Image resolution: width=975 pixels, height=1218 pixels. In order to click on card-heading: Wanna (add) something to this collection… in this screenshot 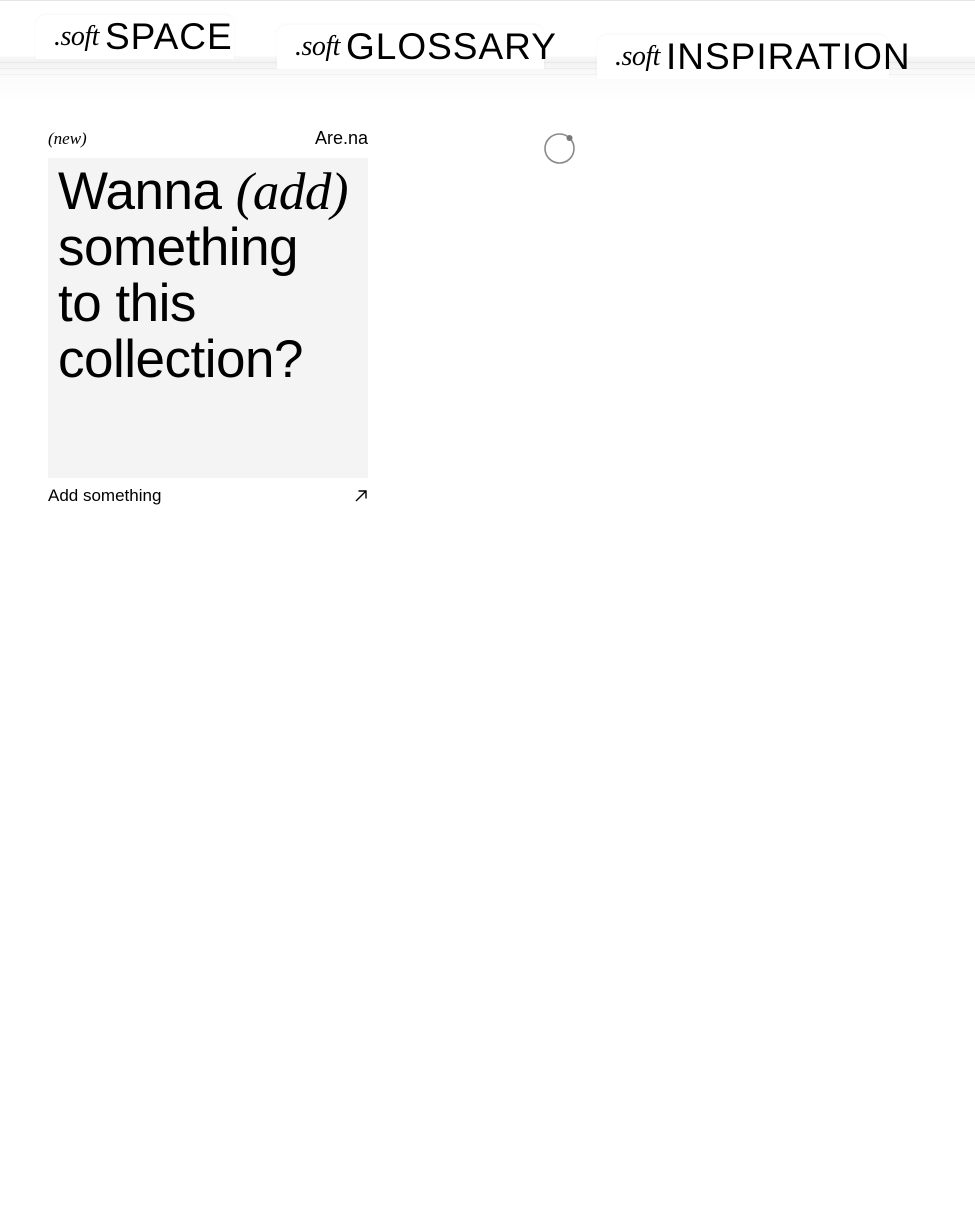, I will do `click(208, 276)`.